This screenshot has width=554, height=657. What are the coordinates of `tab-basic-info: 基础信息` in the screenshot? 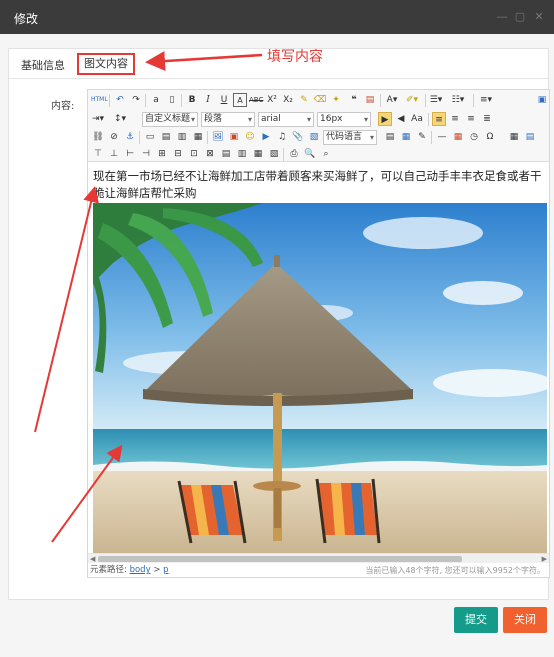 It's located at (43, 65).